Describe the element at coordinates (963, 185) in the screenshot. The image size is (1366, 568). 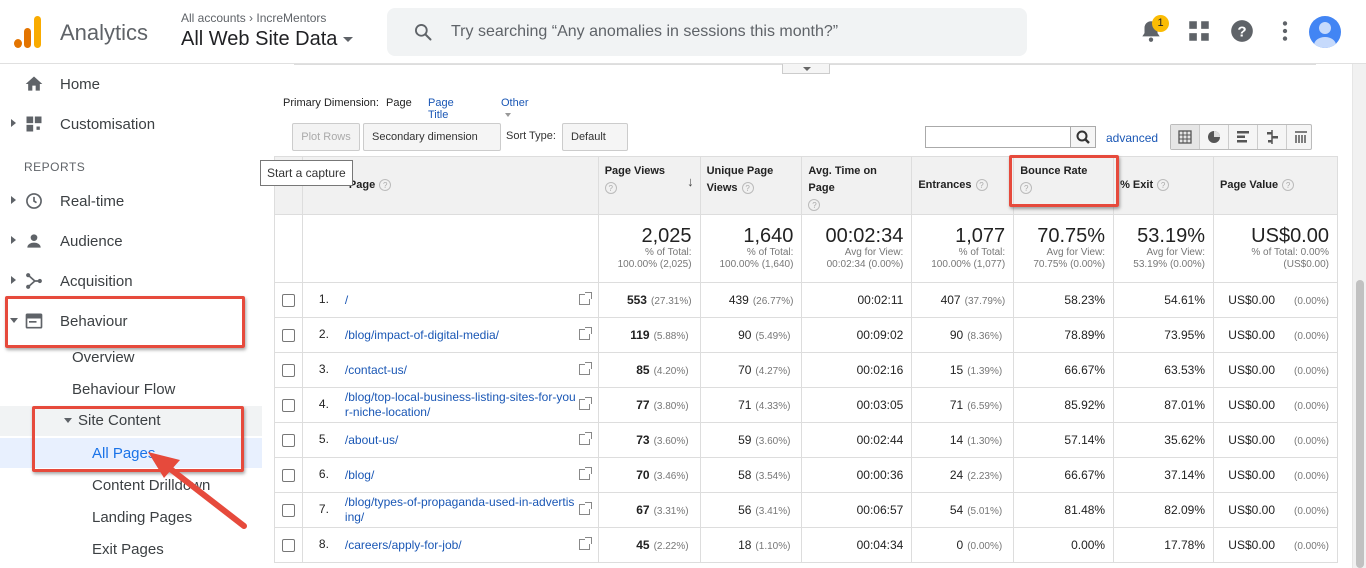
I see `header-entrances: Entrances?` at that location.